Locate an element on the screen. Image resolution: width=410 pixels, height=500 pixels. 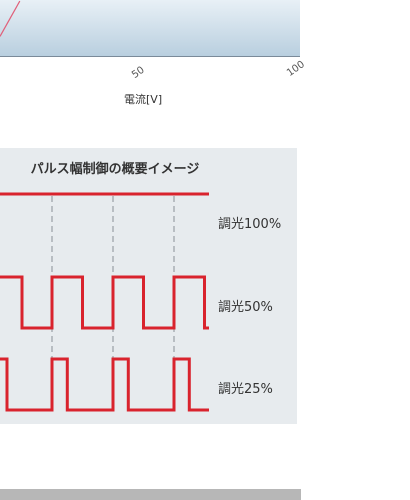
chart-series-line is located at coordinates (10, 18).